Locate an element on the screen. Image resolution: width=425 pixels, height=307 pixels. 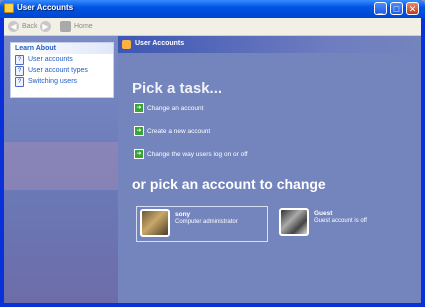
back-arrow-icon: ◀ is located at coordinates (13, 26).